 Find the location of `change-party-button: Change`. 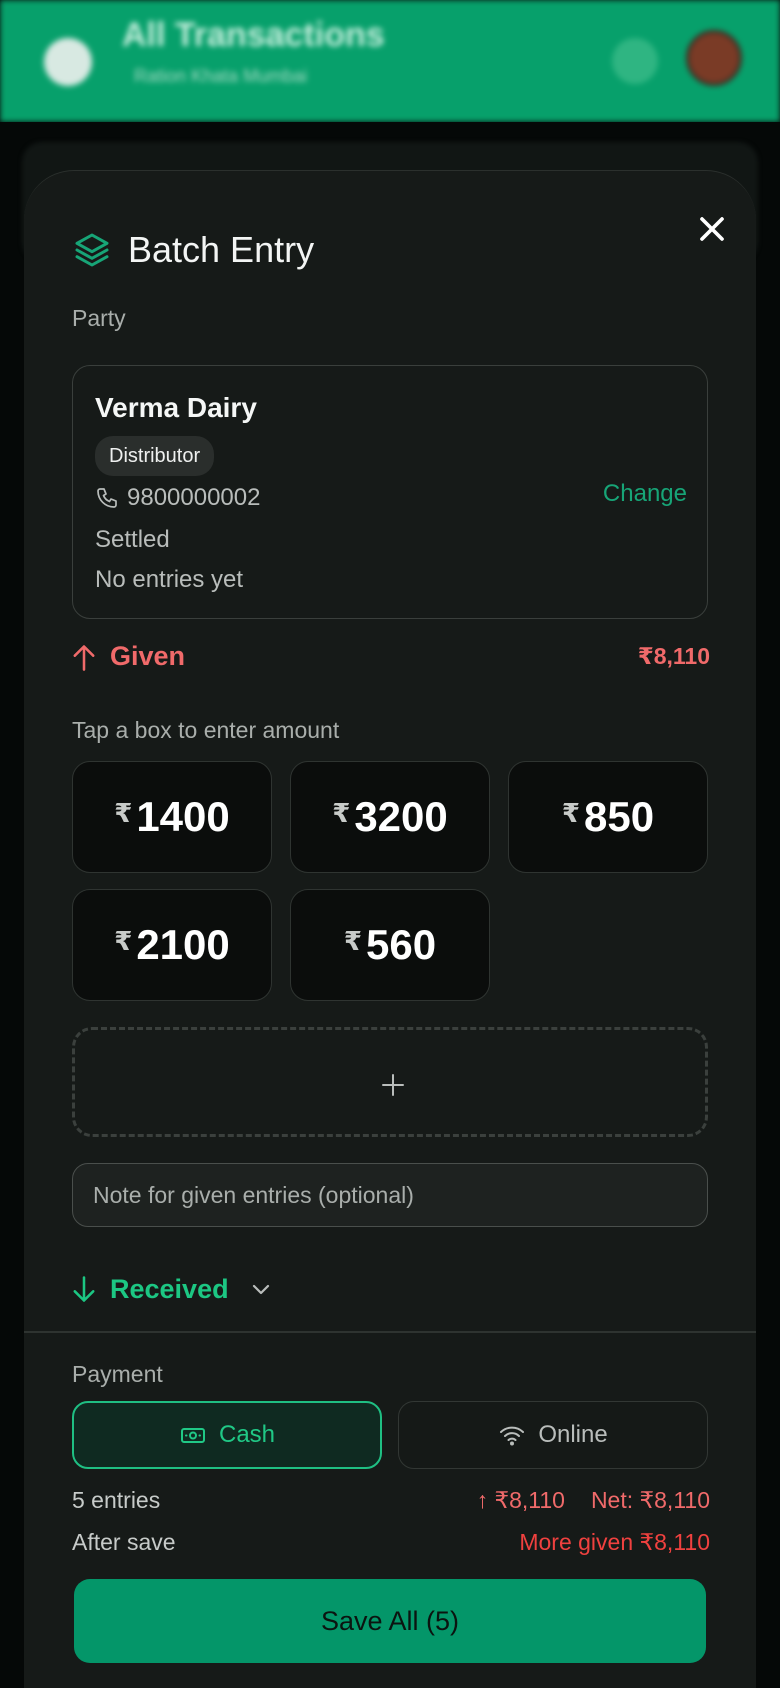

change-party-button: Change is located at coordinates (645, 494).